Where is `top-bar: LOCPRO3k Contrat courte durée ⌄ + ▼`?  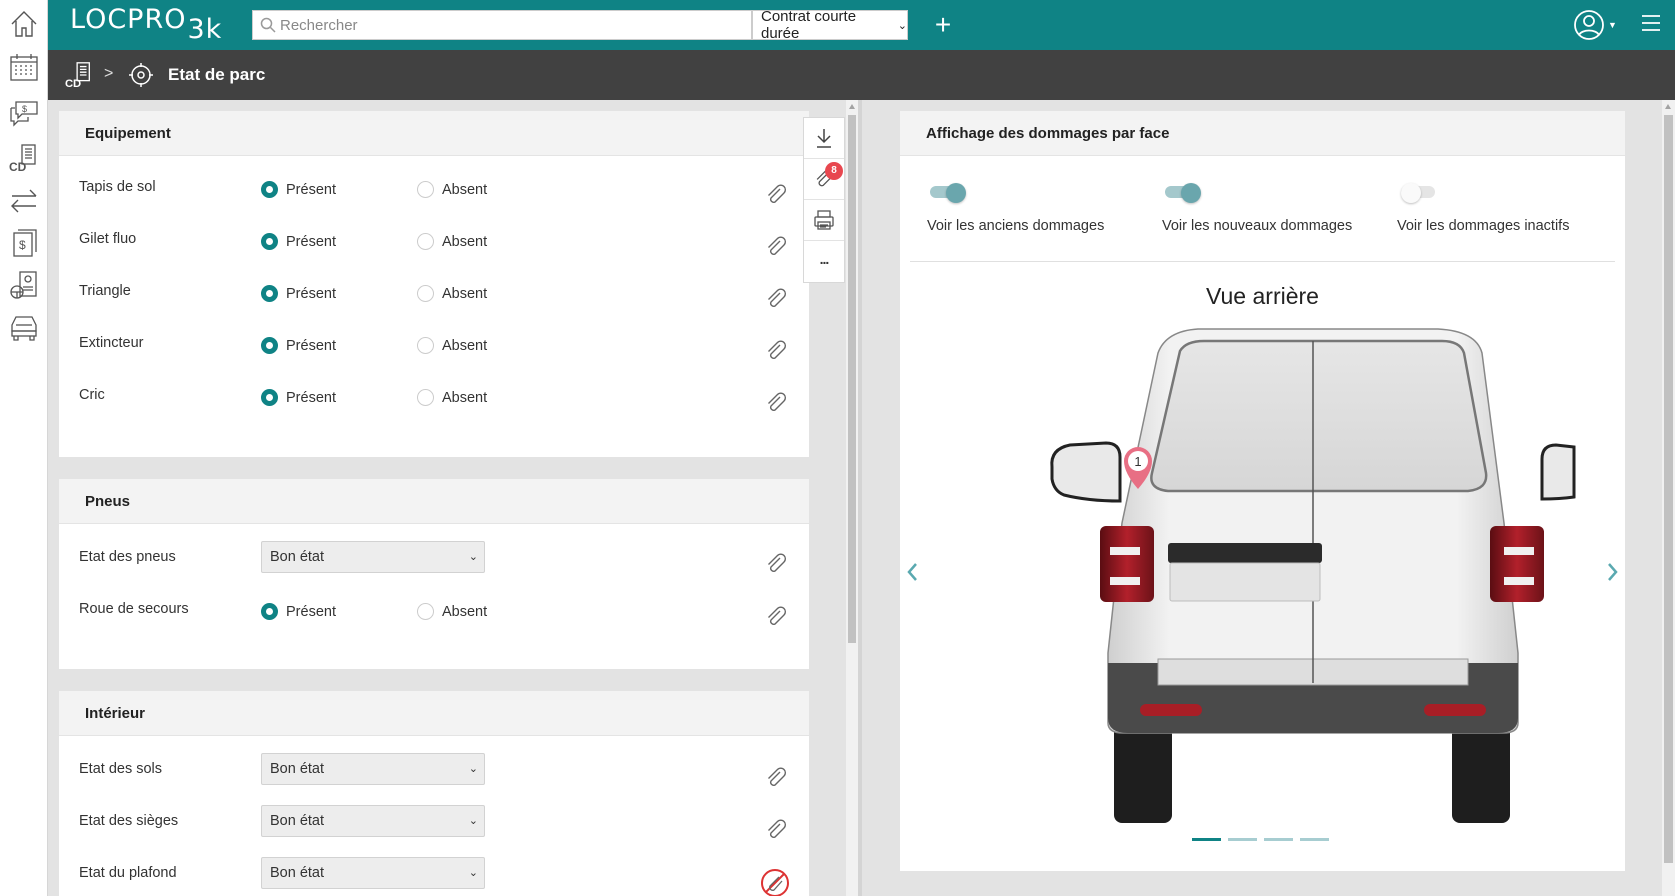 top-bar: LOCPRO3k Contrat courte durée ⌄ + ▼ is located at coordinates (861, 25).